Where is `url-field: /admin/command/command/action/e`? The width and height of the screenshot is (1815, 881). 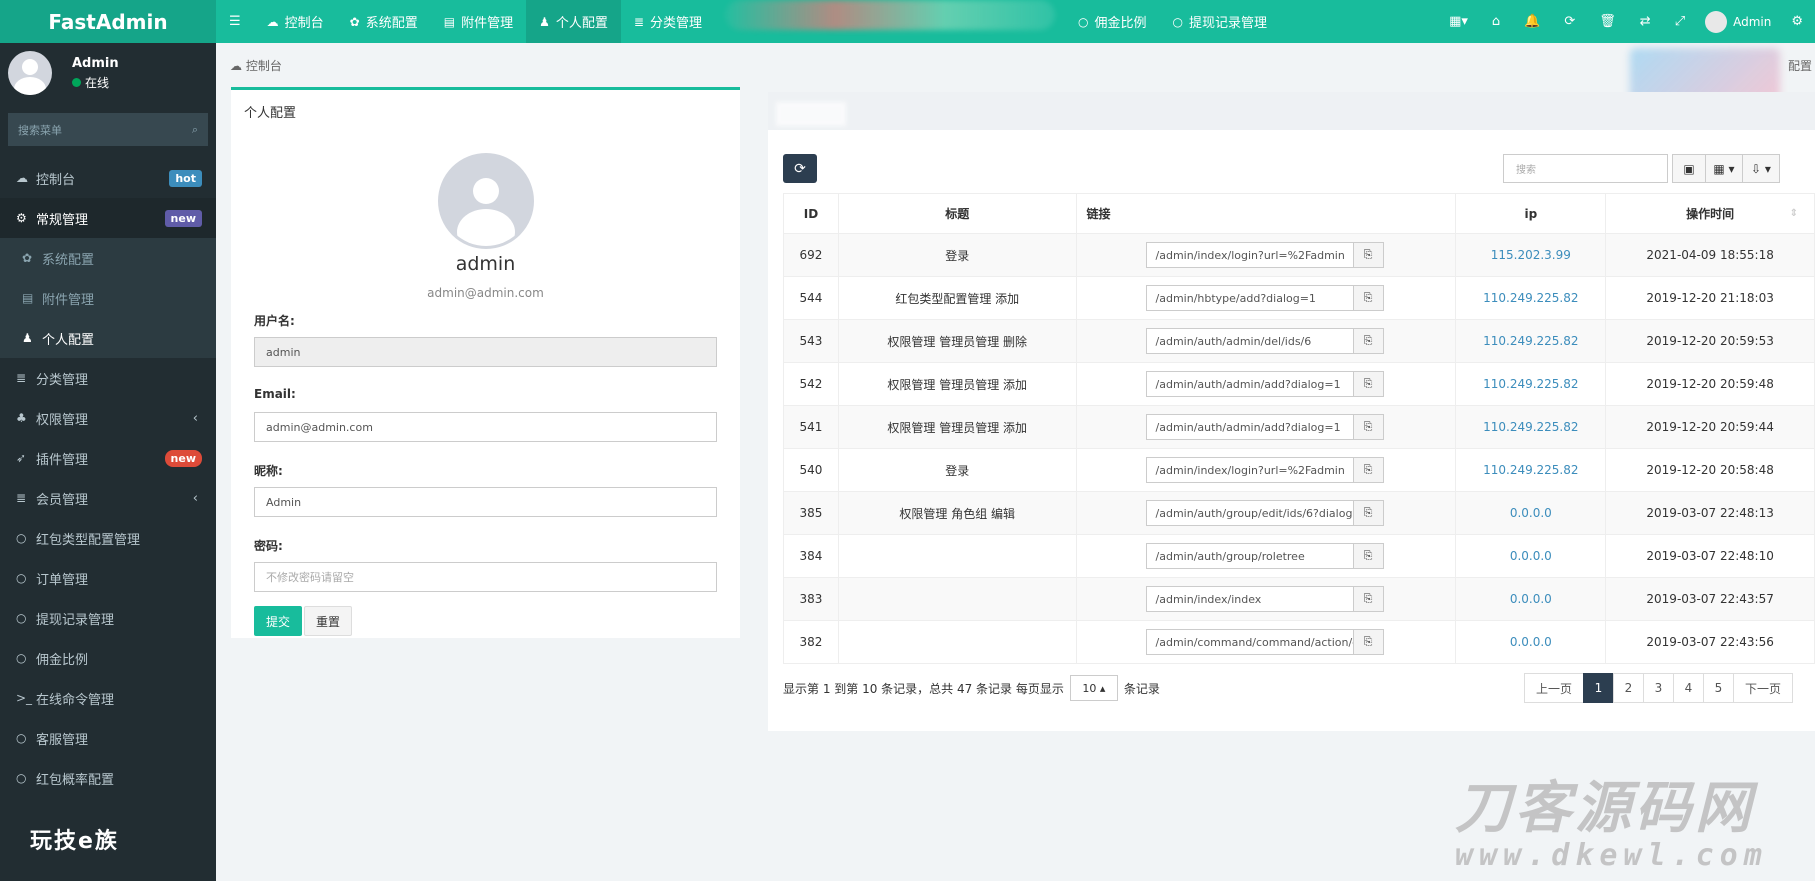 url-field: /admin/command/command/action/e is located at coordinates (1249, 642).